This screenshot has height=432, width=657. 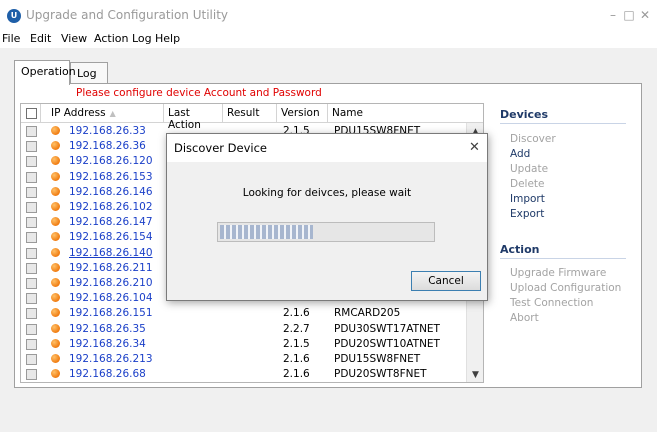 I want to click on row-ip-address: 192.168.26.34, so click(x=107, y=344).